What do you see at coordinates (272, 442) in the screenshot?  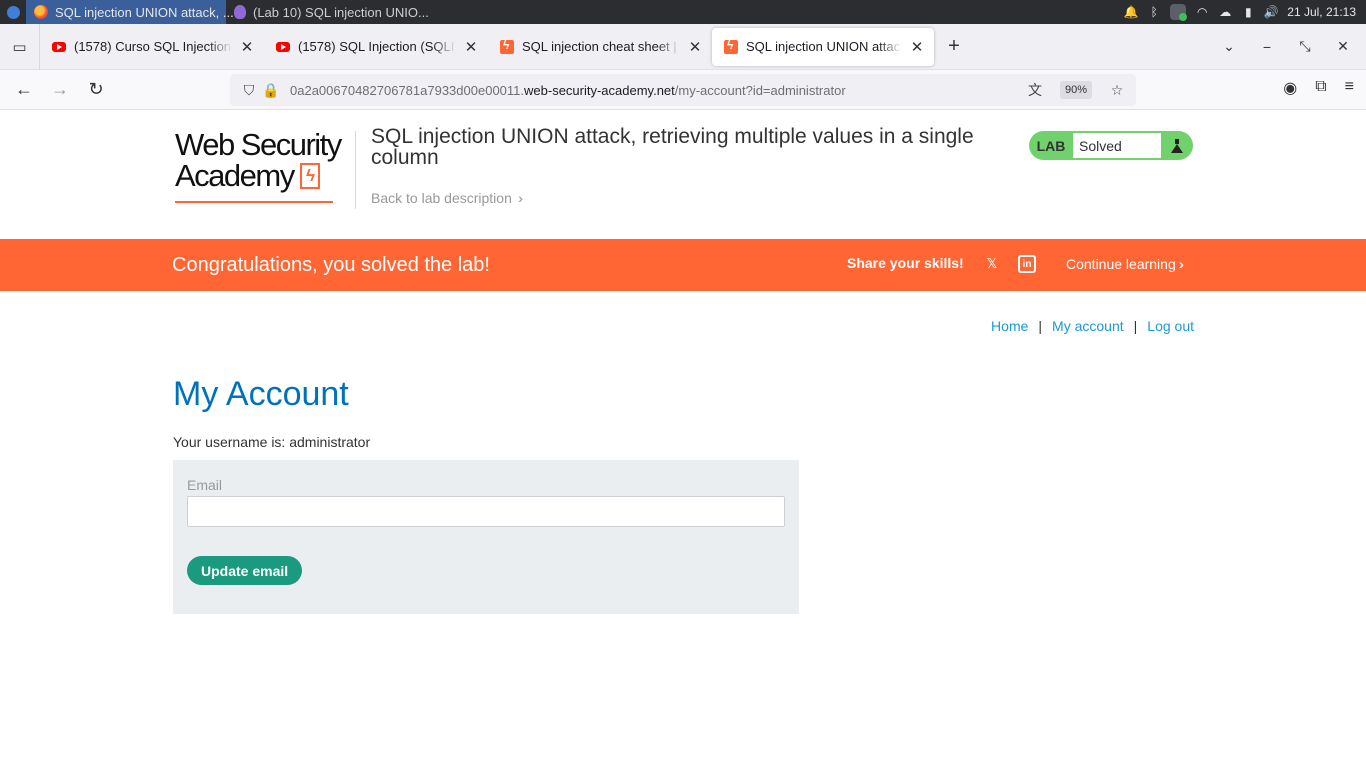 I see `username-text: Your username is: administrator` at bounding box center [272, 442].